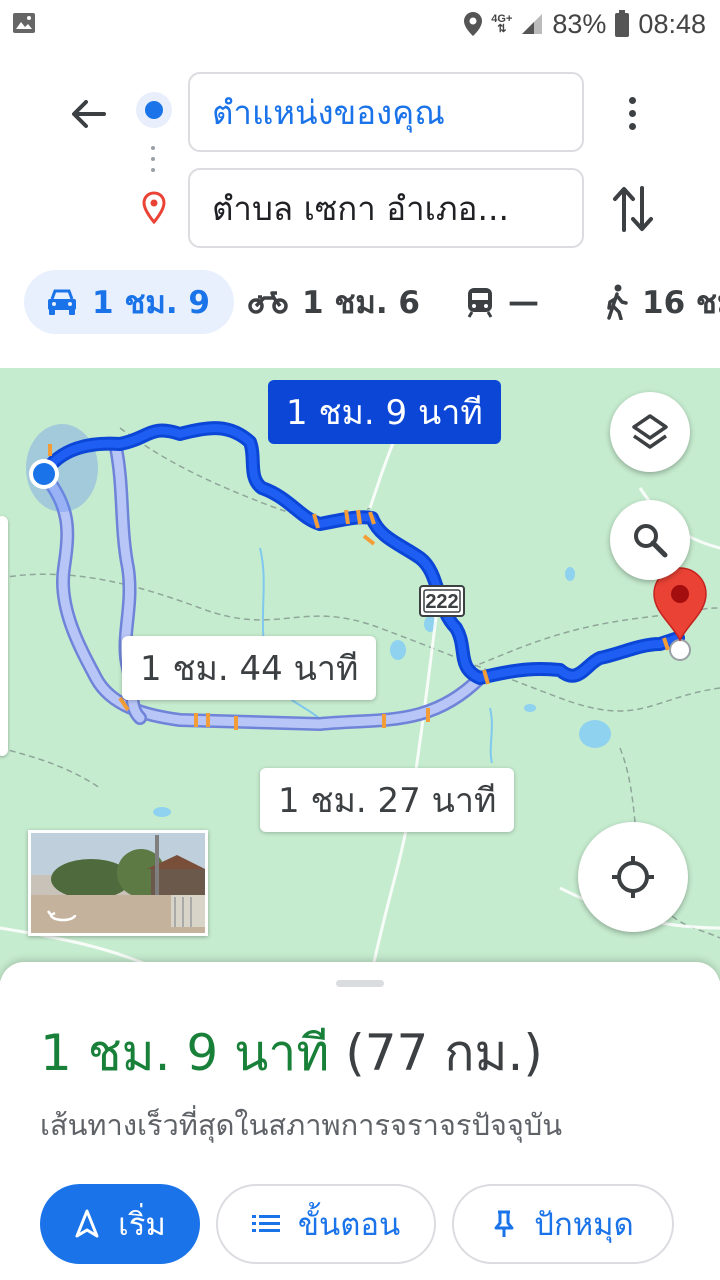  Describe the element at coordinates (151, 303) in the screenshot. I see `tab-driving-label: 1 ชม. 9` at that location.